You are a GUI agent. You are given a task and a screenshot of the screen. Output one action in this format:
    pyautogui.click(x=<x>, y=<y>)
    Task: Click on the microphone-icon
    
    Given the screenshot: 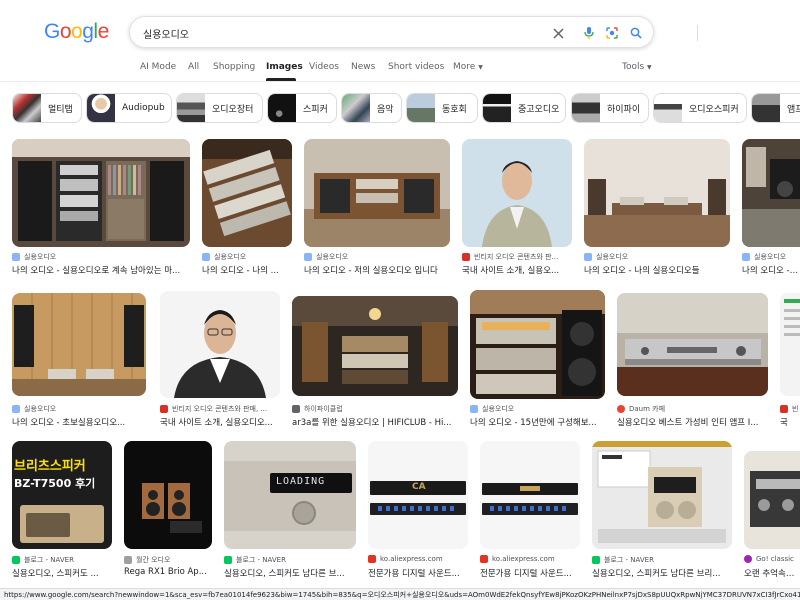 What is the action you would take?
    pyautogui.click(x=589, y=33)
    